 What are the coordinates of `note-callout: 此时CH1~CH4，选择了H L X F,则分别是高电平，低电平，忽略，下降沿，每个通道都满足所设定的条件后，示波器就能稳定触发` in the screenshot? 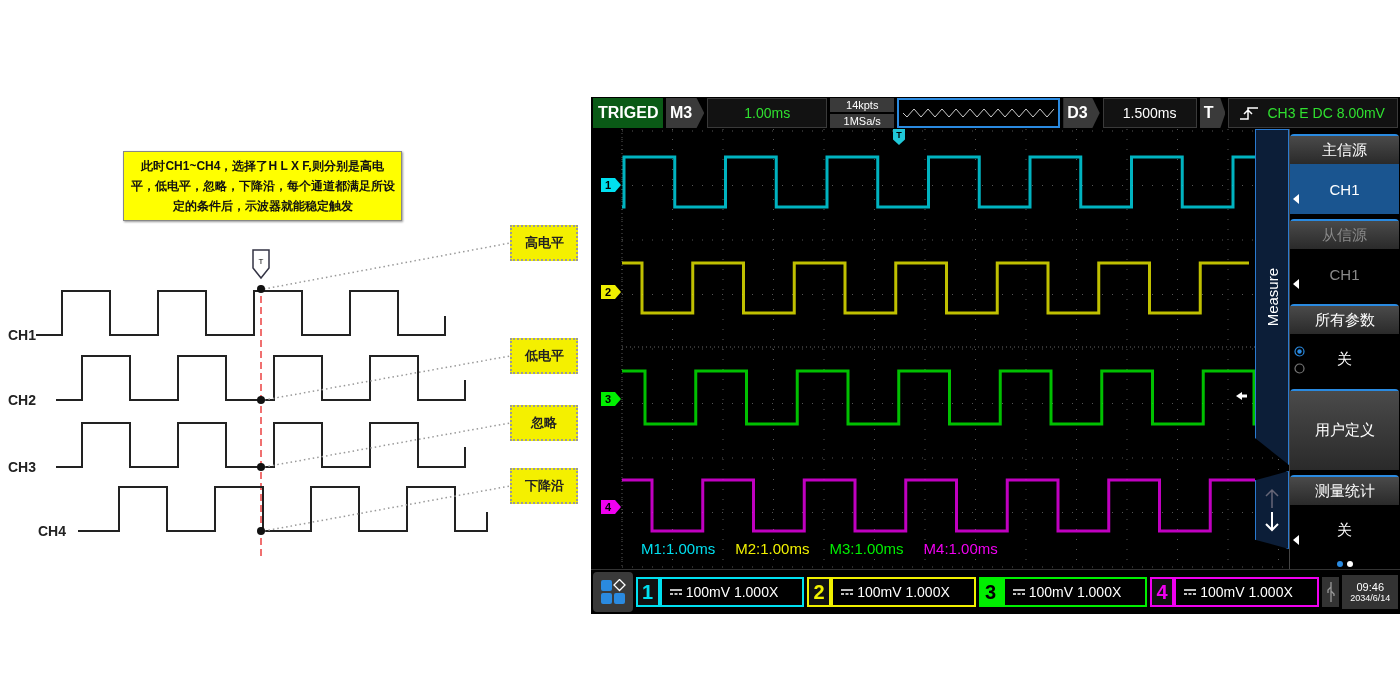 It's located at (262, 186).